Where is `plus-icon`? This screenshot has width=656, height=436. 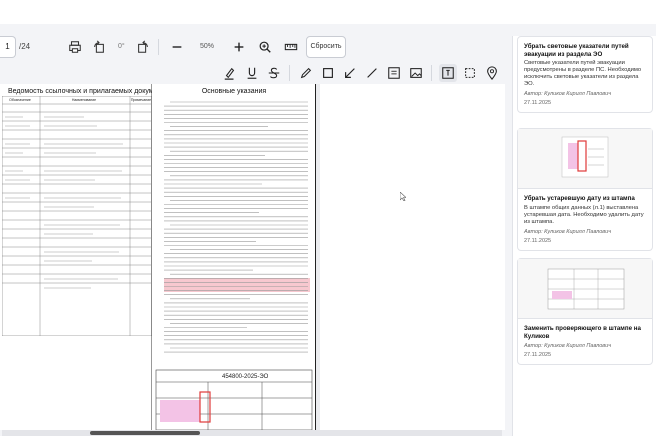
plus-icon is located at coordinates (239, 47).